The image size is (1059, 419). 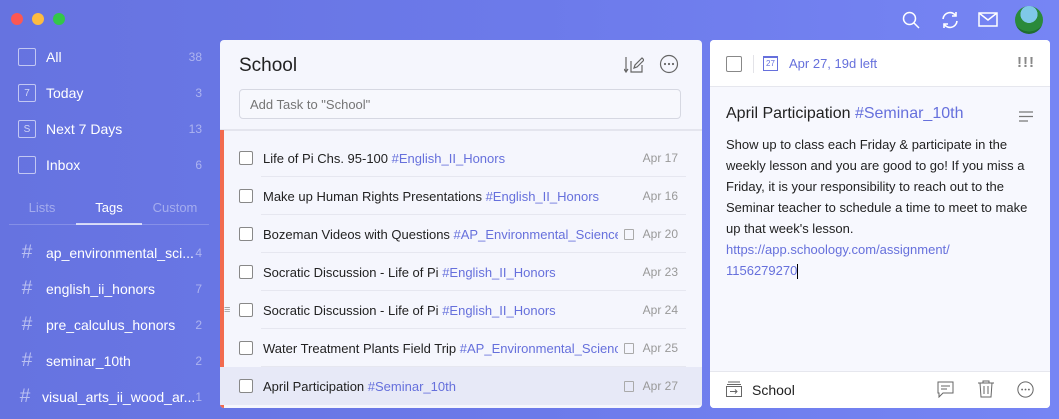 I want to click on move-list-icon, so click(x=734, y=389).